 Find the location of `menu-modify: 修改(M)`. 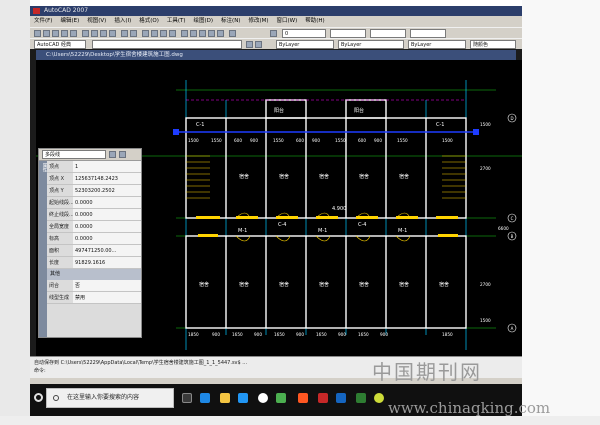

menu-modify: 修改(M) is located at coordinates (258, 21).